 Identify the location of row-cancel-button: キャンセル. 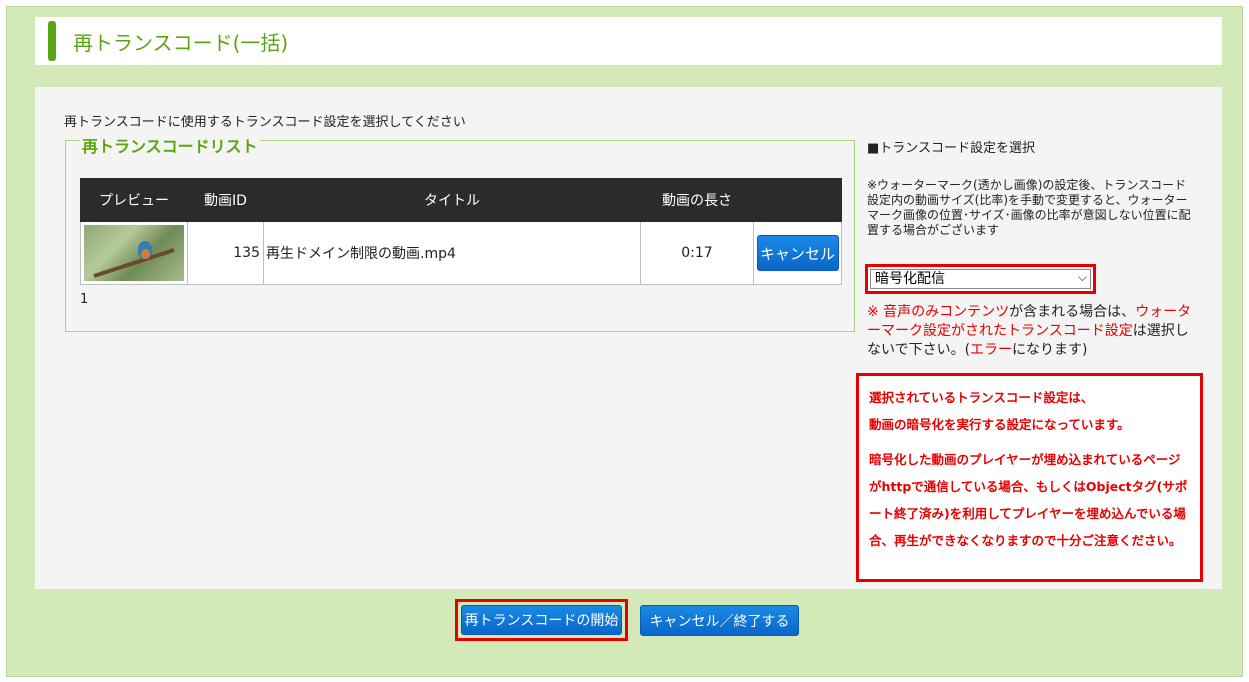
(797, 253).